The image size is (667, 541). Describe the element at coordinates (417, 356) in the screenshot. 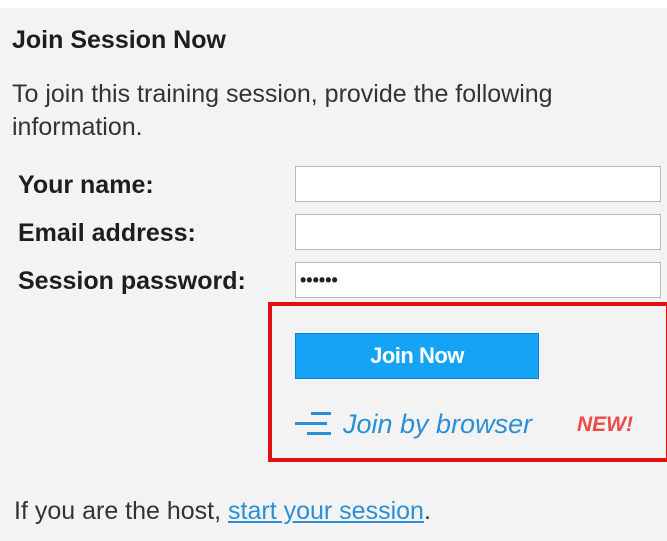

I see `join-now-button: Join Now` at that location.